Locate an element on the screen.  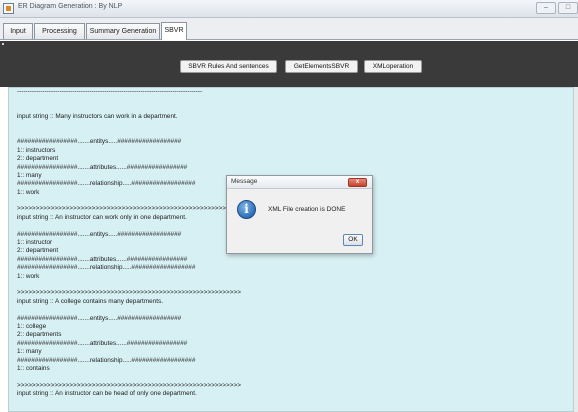
sbvr-rules-button: SBVR Rules And sentences is located at coordinates (228, 66).